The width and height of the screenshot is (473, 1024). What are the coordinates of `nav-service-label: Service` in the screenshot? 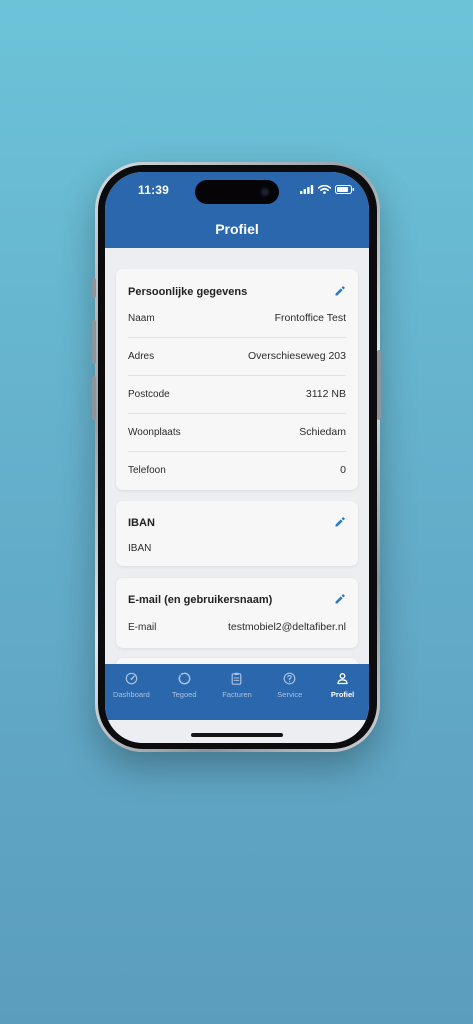 It's located at (290, 694).